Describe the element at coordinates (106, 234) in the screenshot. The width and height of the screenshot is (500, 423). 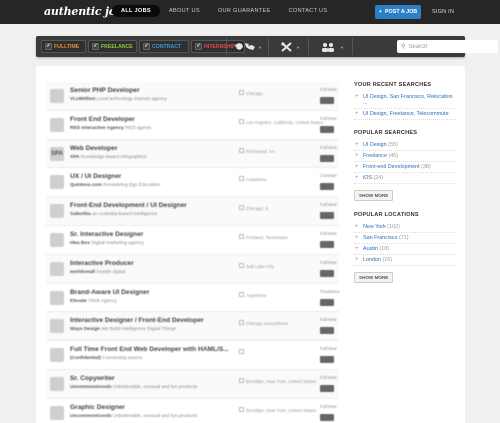
I see `job-title: Sr. Interactive Designer` at that location.